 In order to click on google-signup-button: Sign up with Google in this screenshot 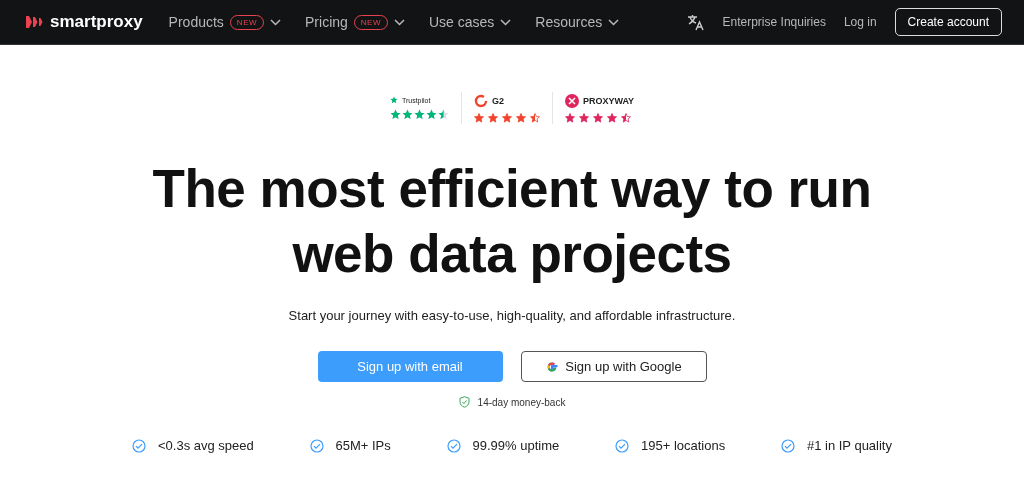, I will do `click(613, 366)`.